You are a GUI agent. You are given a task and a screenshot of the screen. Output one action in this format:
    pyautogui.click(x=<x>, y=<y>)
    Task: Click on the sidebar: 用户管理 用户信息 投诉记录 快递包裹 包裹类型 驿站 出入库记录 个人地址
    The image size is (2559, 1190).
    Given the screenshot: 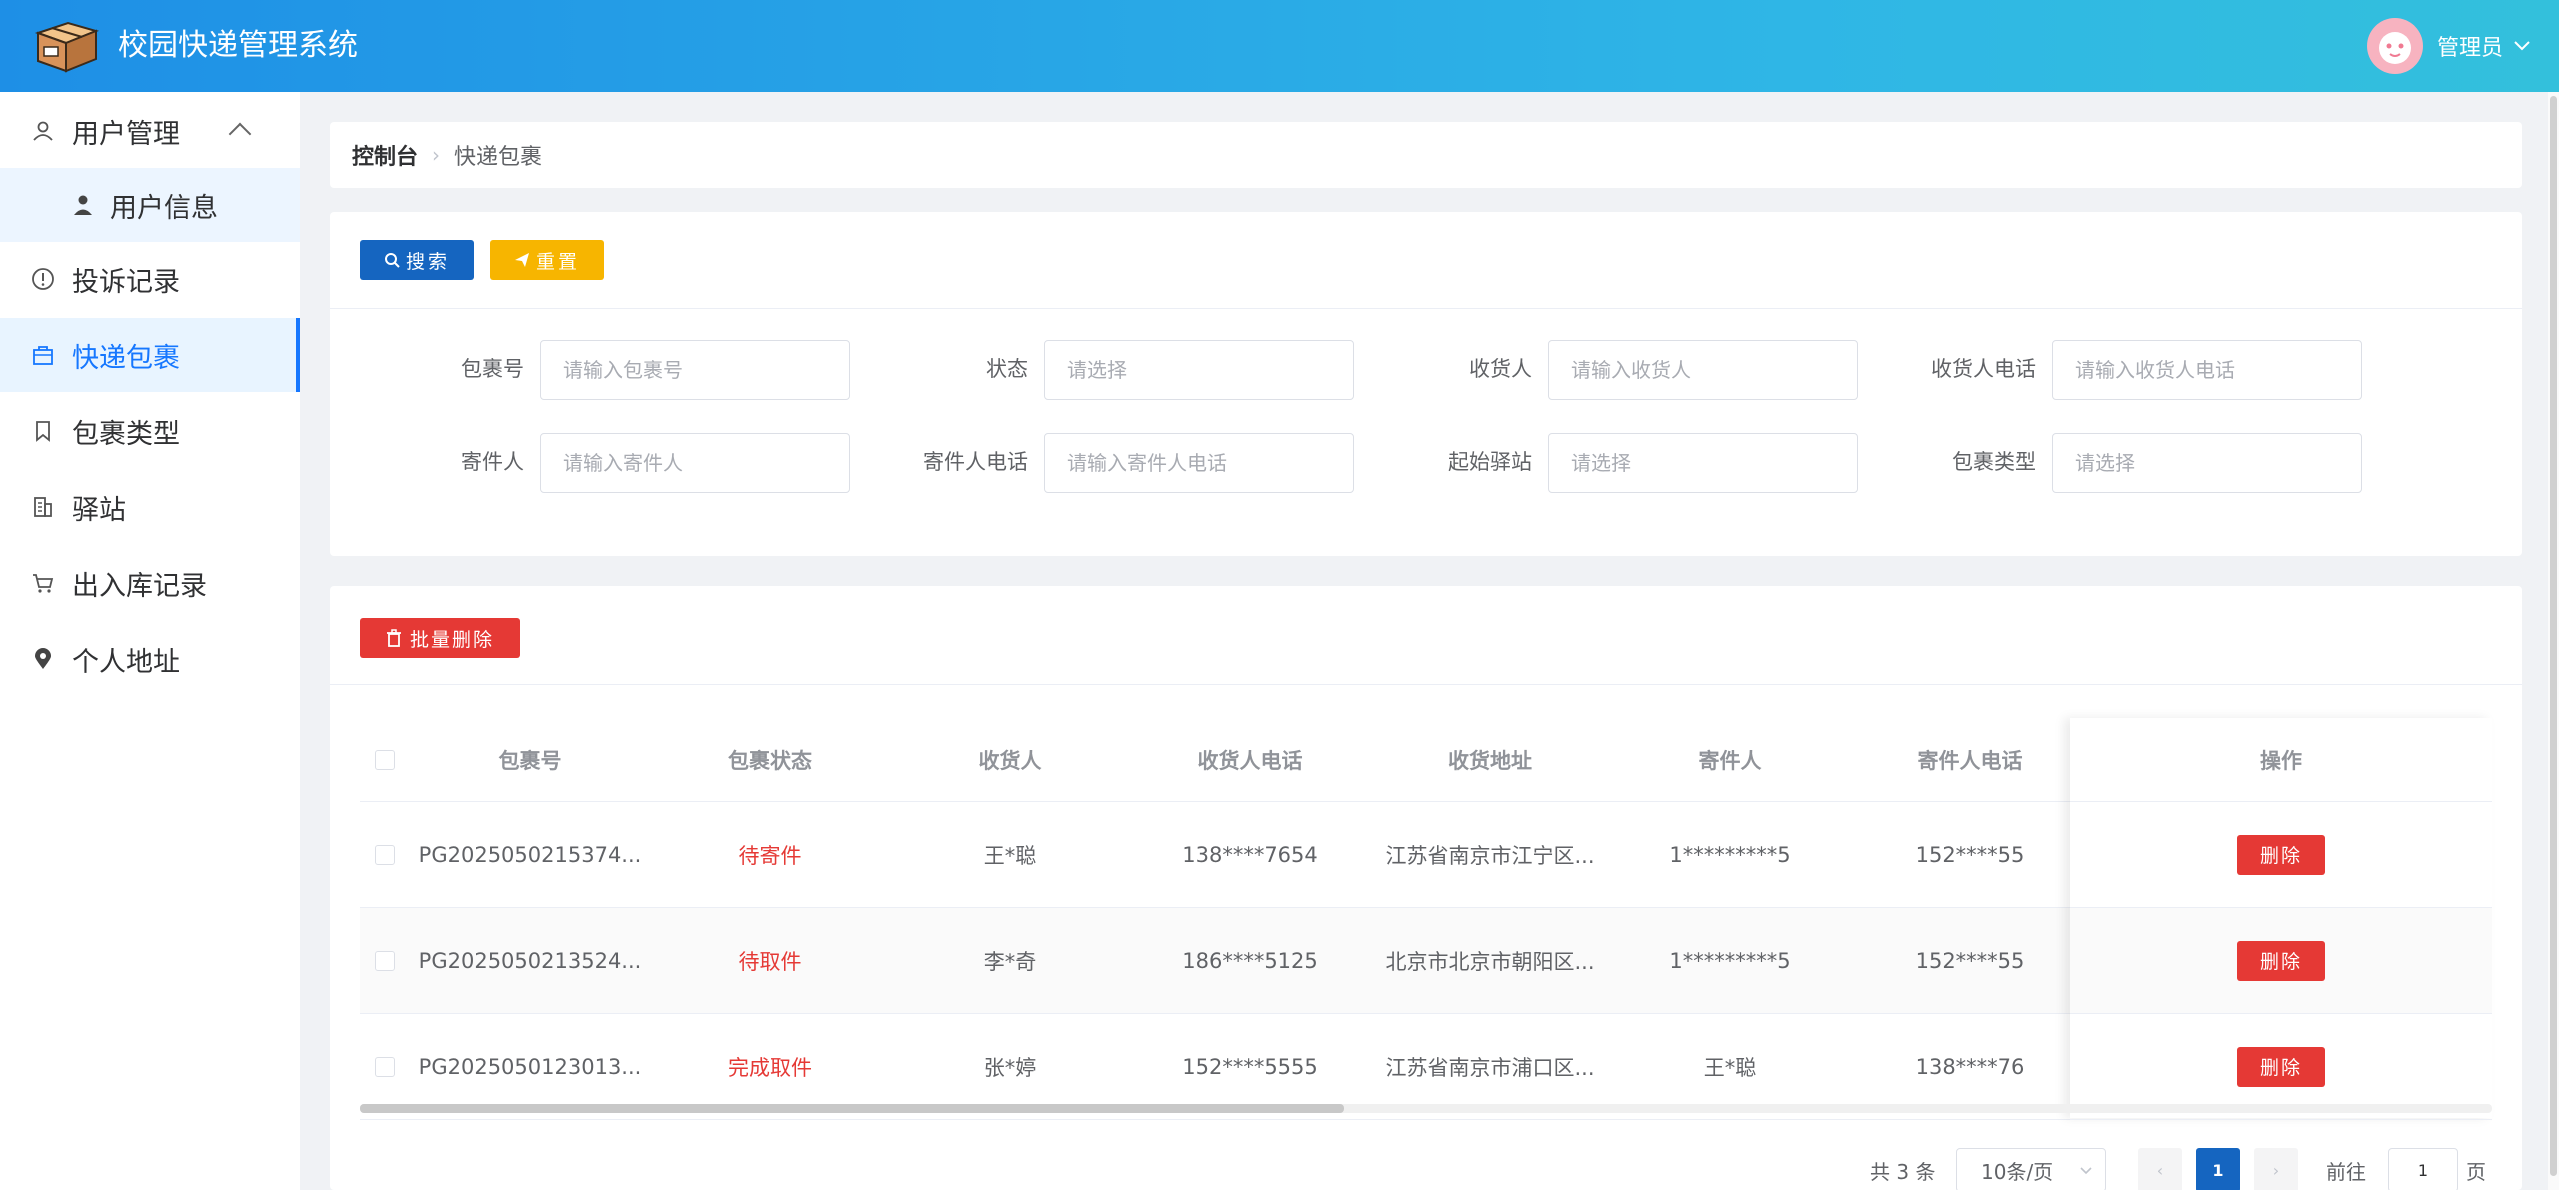 What is the action you would take?
    pyautogui.click(x=150, y=641)
    